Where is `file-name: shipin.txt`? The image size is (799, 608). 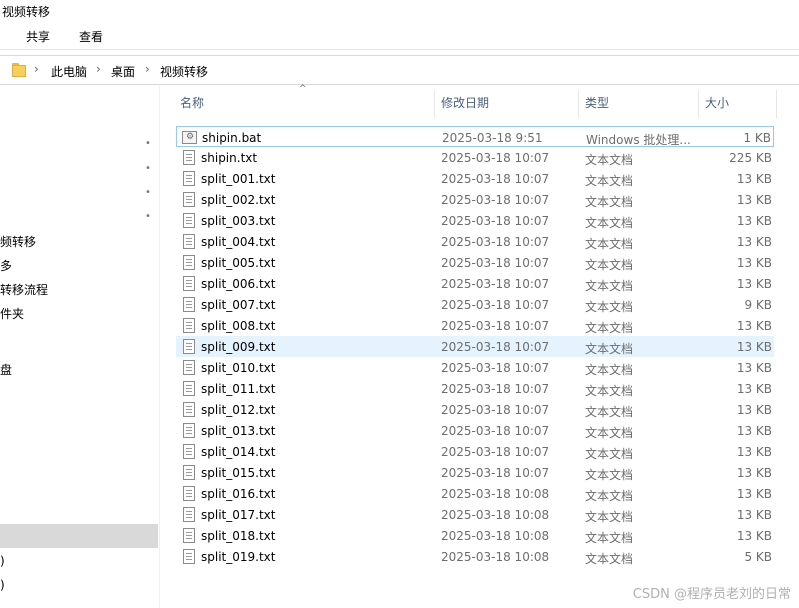 file-name: shipin.txt is located at coordinates (229, 158).